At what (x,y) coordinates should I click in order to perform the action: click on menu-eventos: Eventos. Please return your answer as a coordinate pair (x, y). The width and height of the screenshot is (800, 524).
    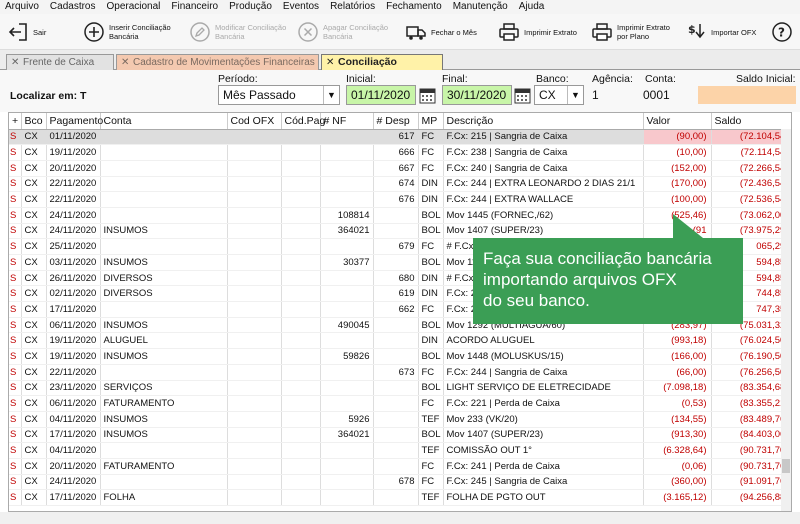
    Looking at the image, I should click on (301, 7).